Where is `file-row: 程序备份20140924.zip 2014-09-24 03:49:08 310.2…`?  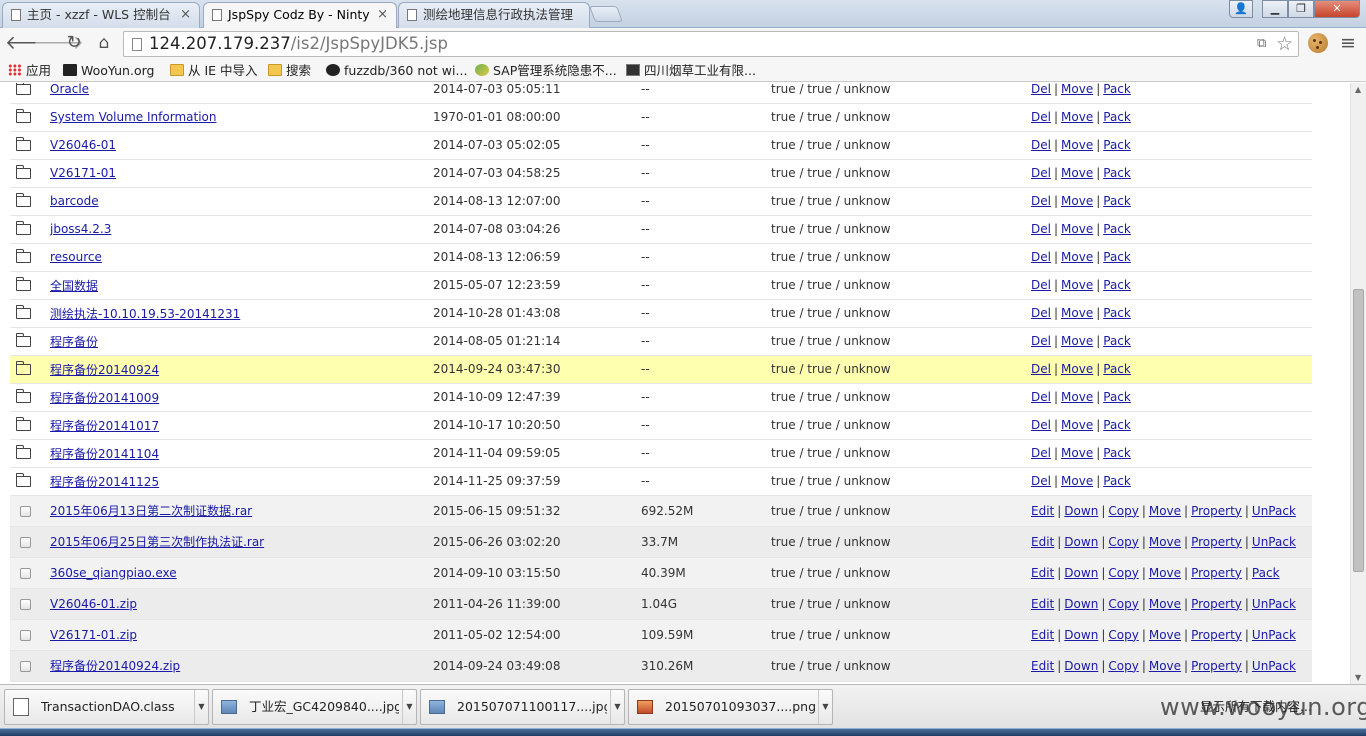
file-row: 程序备份20140924.zip 2014-09-24 03:49:08 310.2… is located at coordinates (661, 666).